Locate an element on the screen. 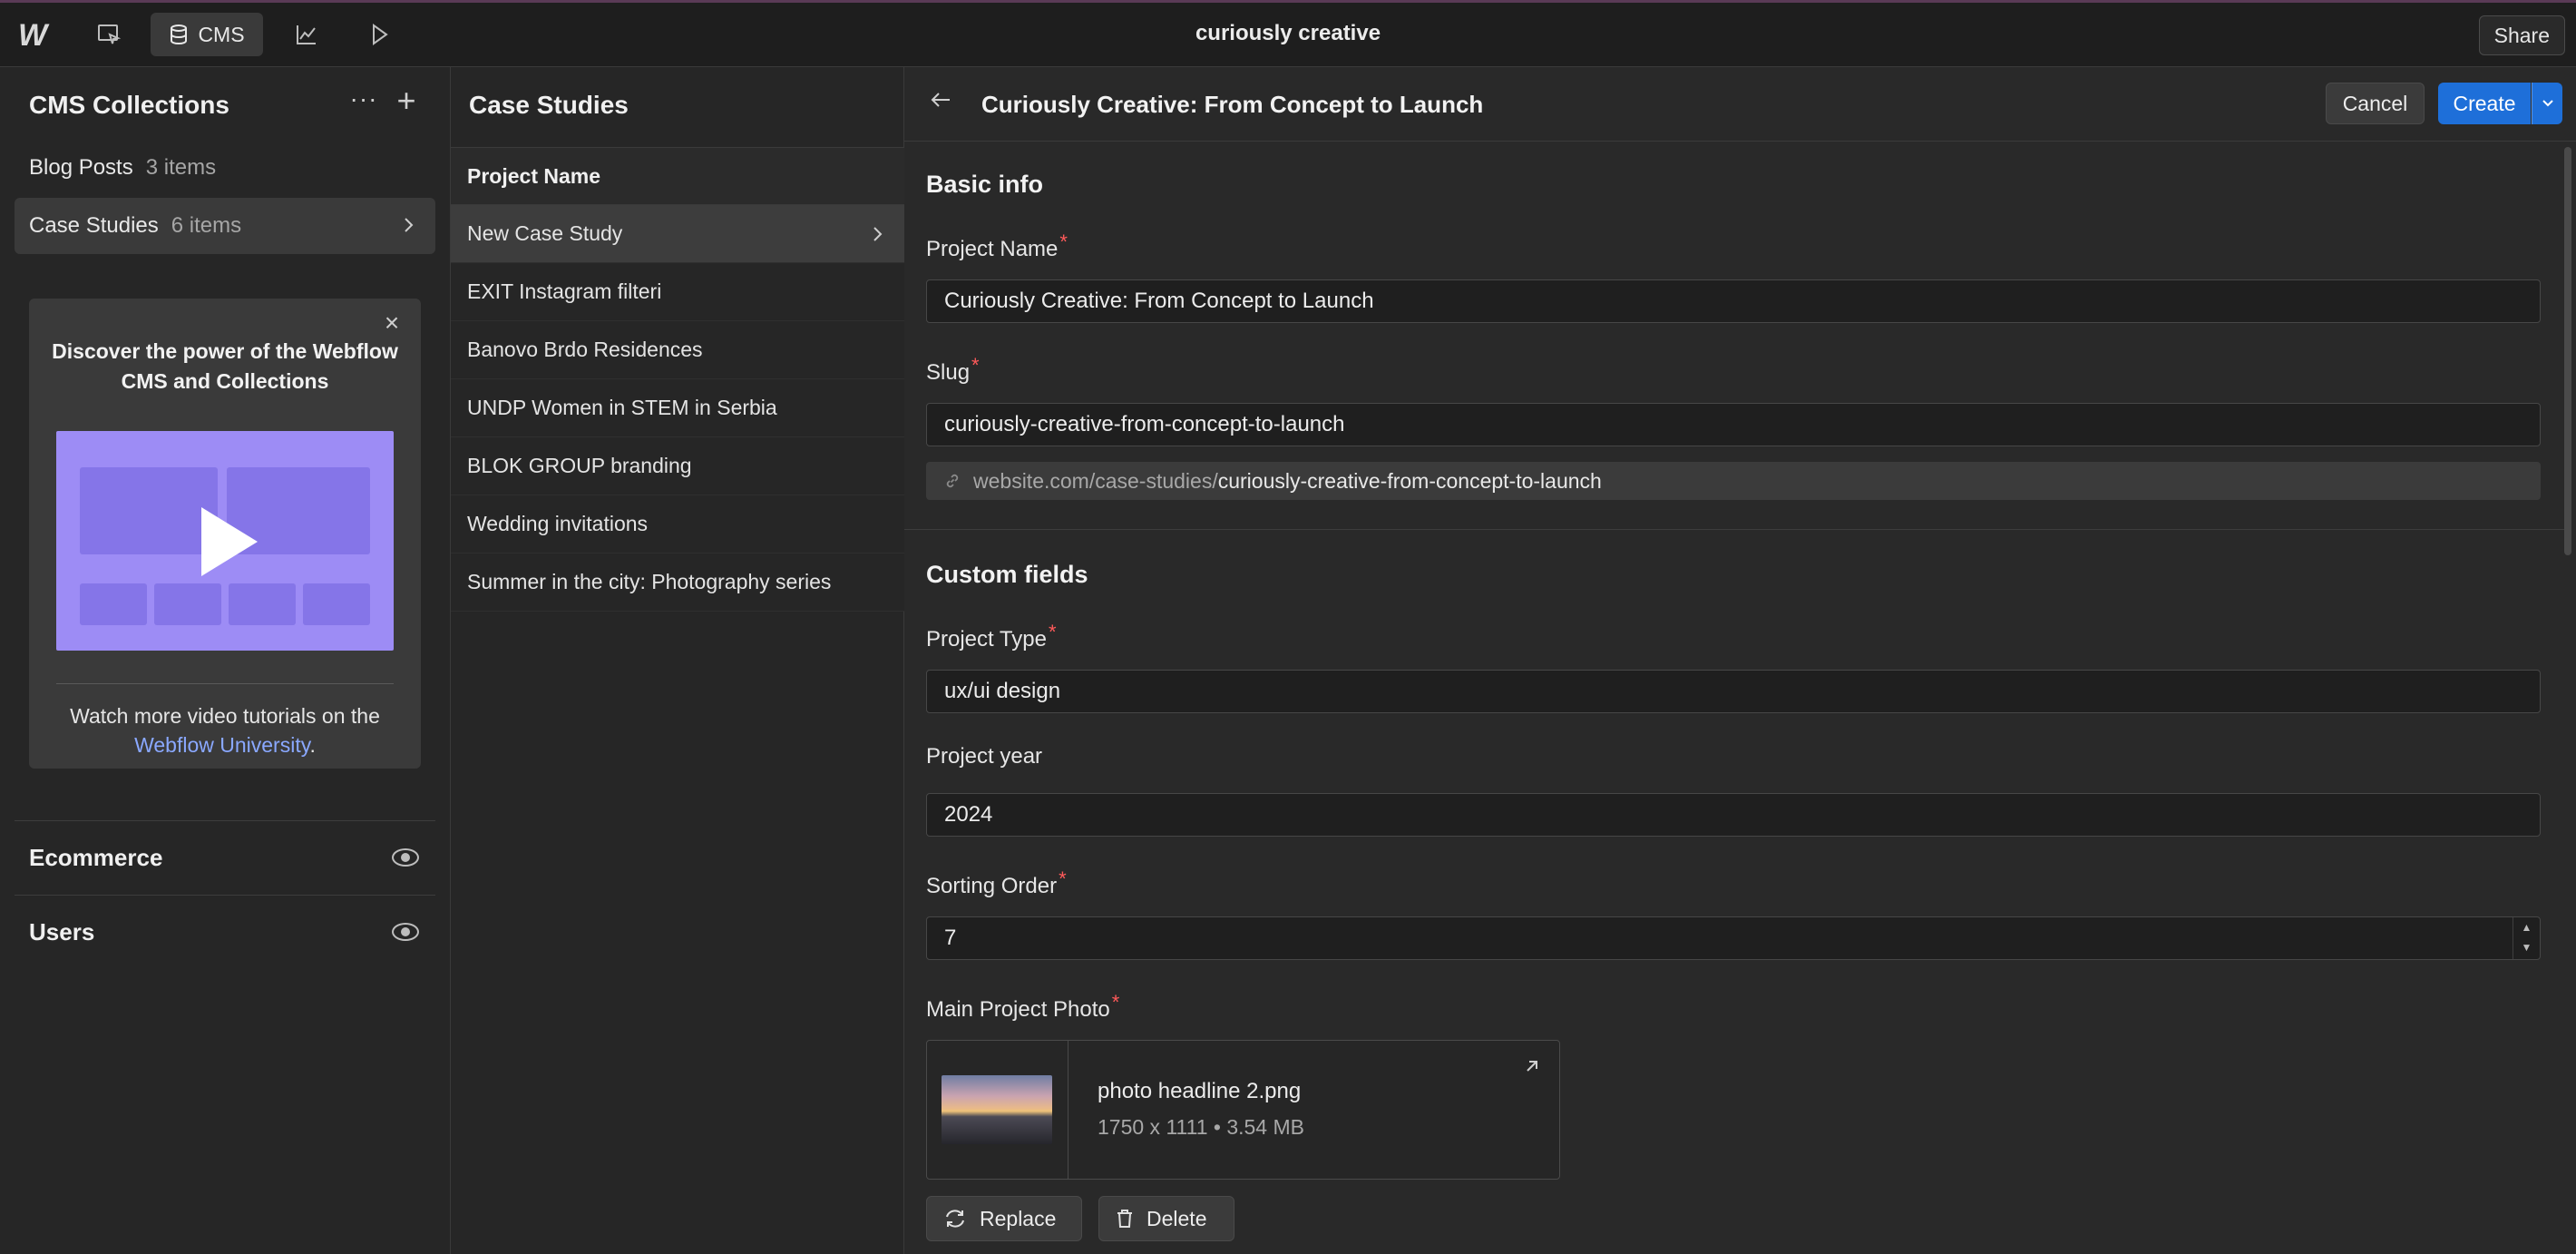  cms-tab: CMS is located at coordinates (207, 34).